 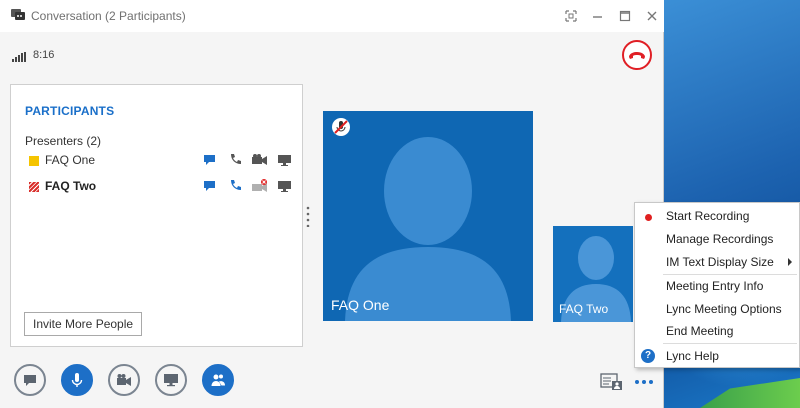 I want to click on participants-heading: PARTICIPANTS, so click(x=70, y=111).